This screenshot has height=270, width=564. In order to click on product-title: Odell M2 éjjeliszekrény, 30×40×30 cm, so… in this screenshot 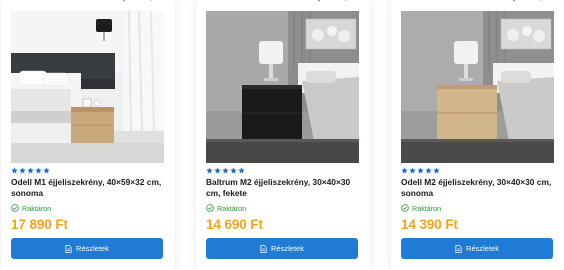, I will do `click(480, 187)`.